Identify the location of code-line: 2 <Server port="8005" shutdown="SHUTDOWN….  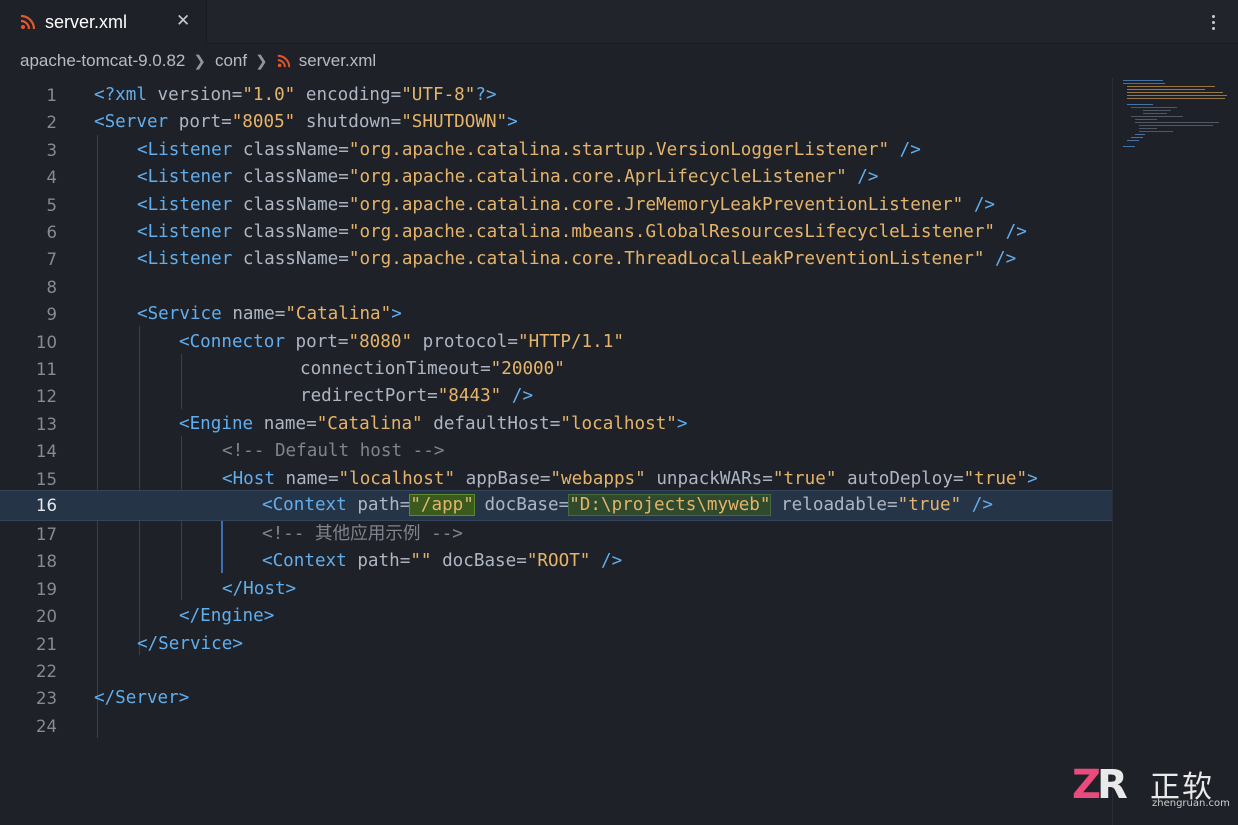
(556, 122).